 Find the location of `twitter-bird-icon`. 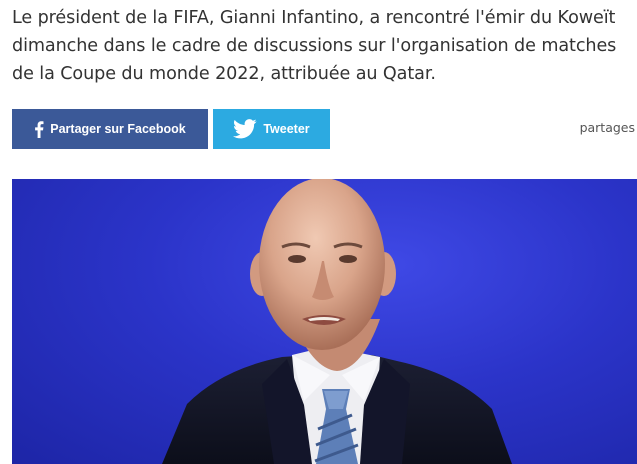

twitter-bird-icon is located at coordinates (245, 129).